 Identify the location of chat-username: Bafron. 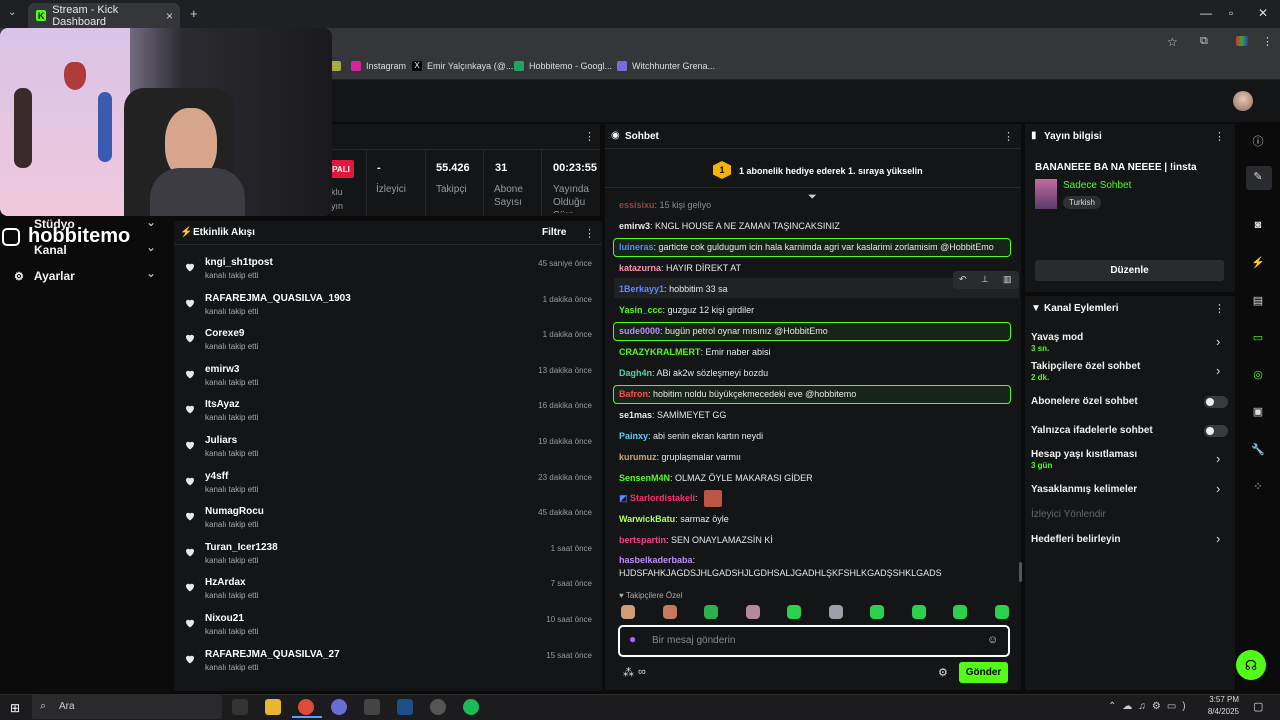
(633, 394).